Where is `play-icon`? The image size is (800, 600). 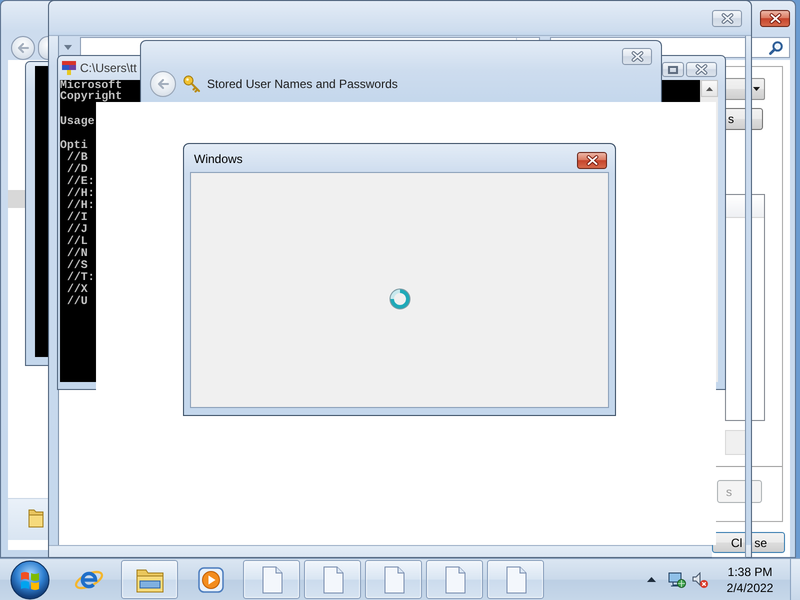
play-icon is located at coordinates (211, 579).